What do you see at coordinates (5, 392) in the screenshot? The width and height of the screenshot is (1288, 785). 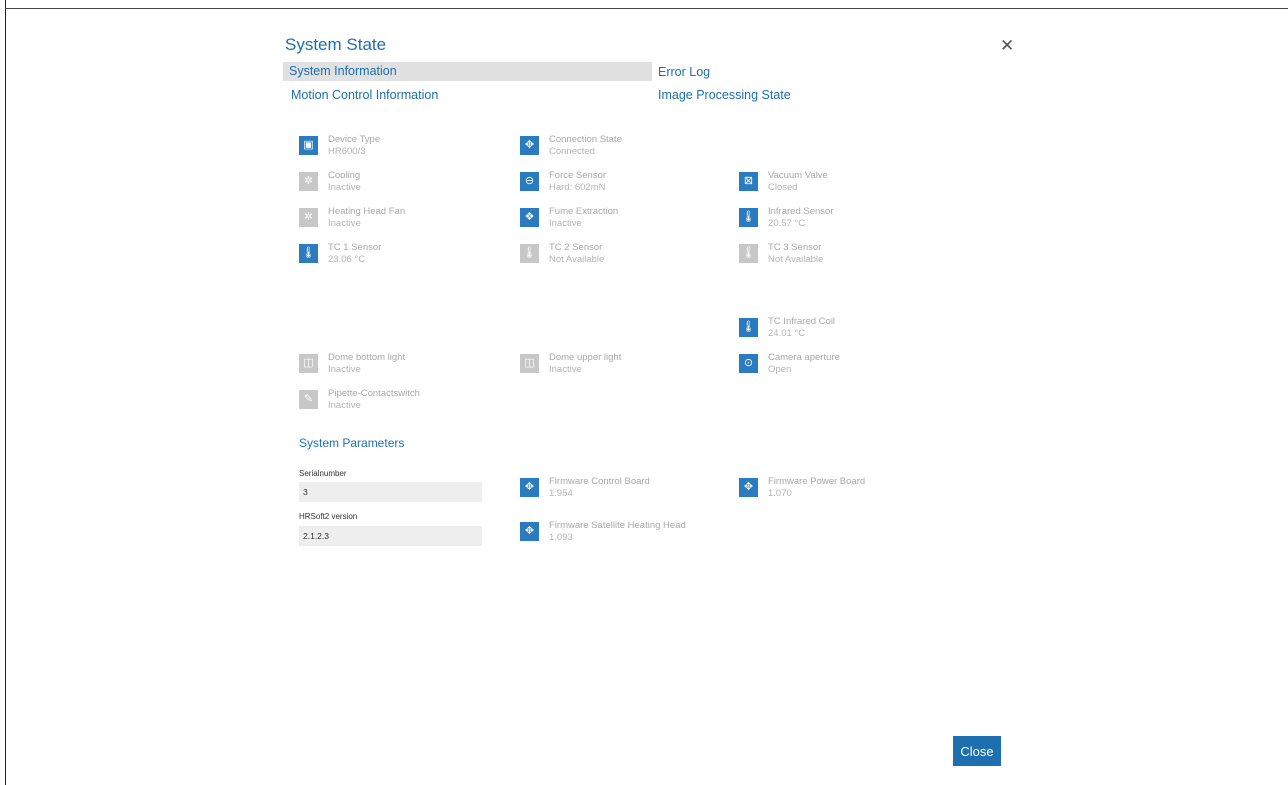 I see `window-border-left` at bounding box center [5, 392].